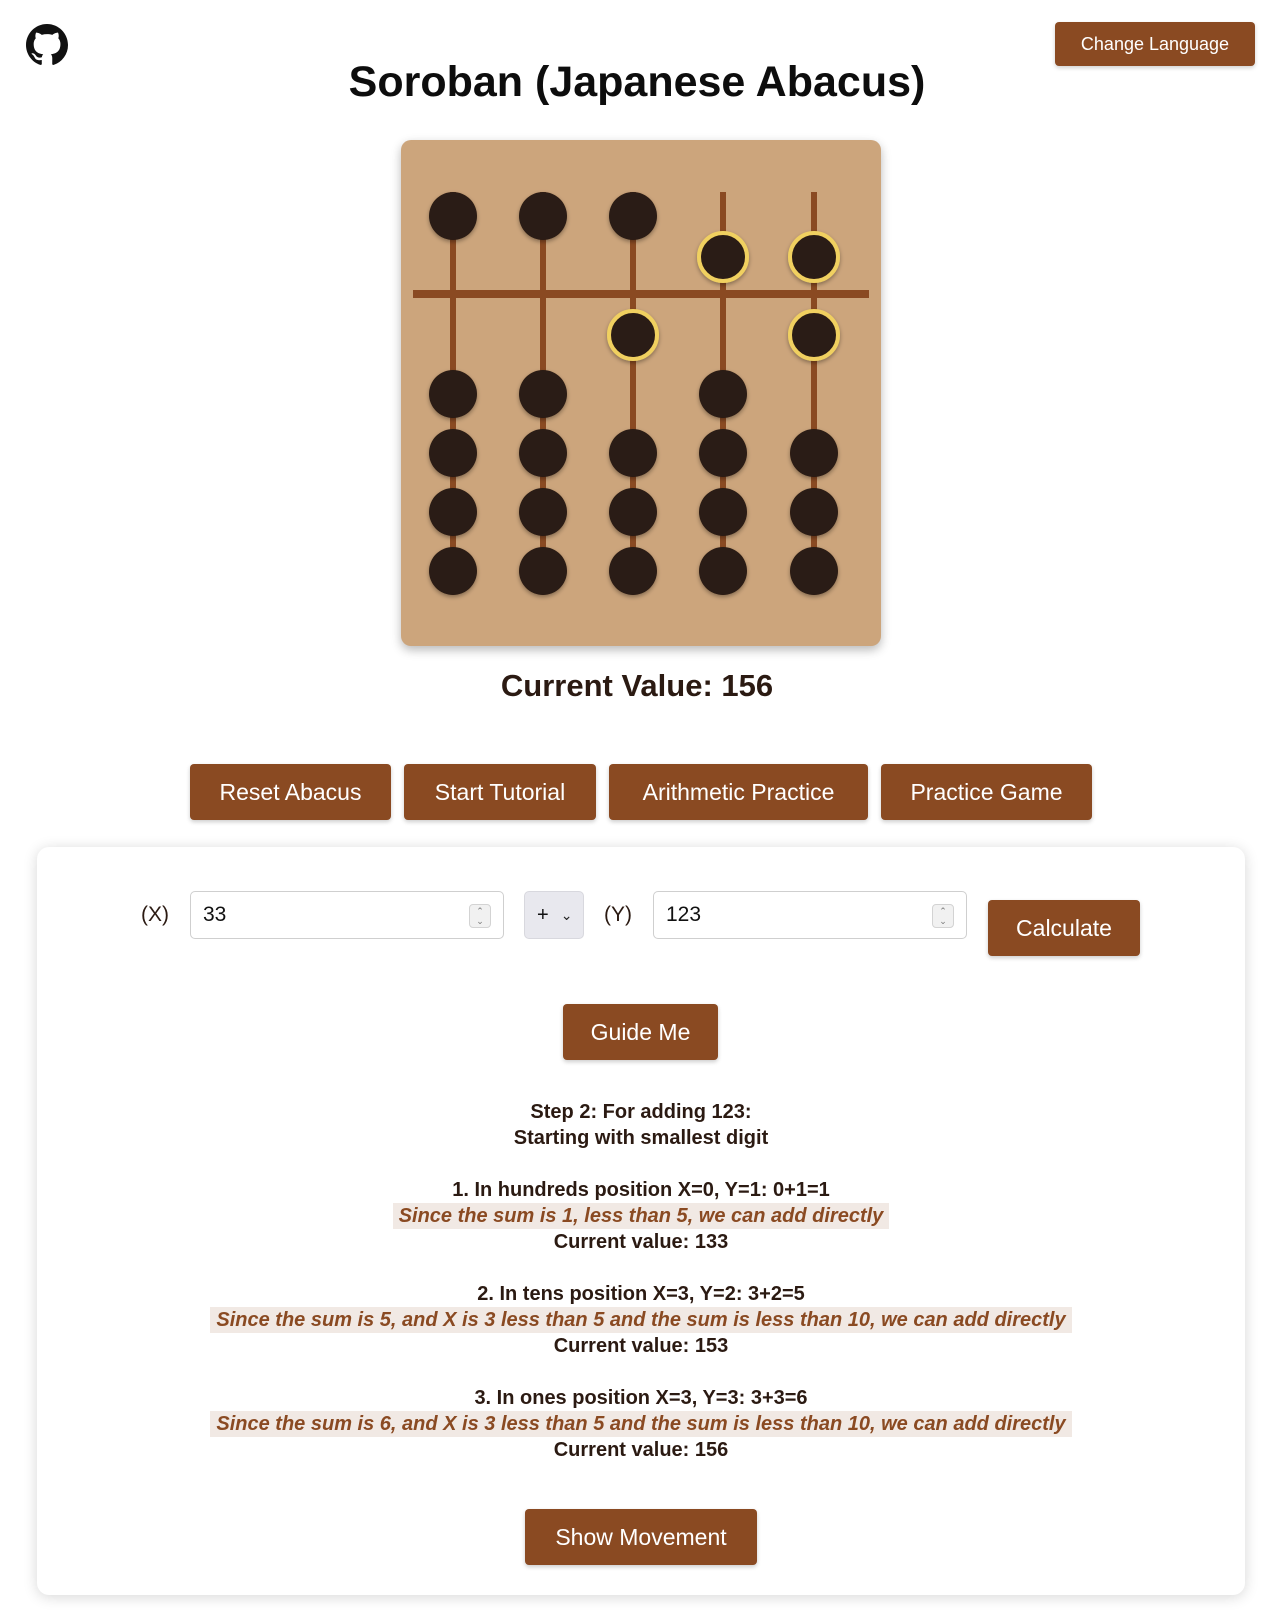 The height and width of the screenshot is (1618, 1274). I want to click on step-subtitle: Starting with smallest digit, so click(641, 1138).